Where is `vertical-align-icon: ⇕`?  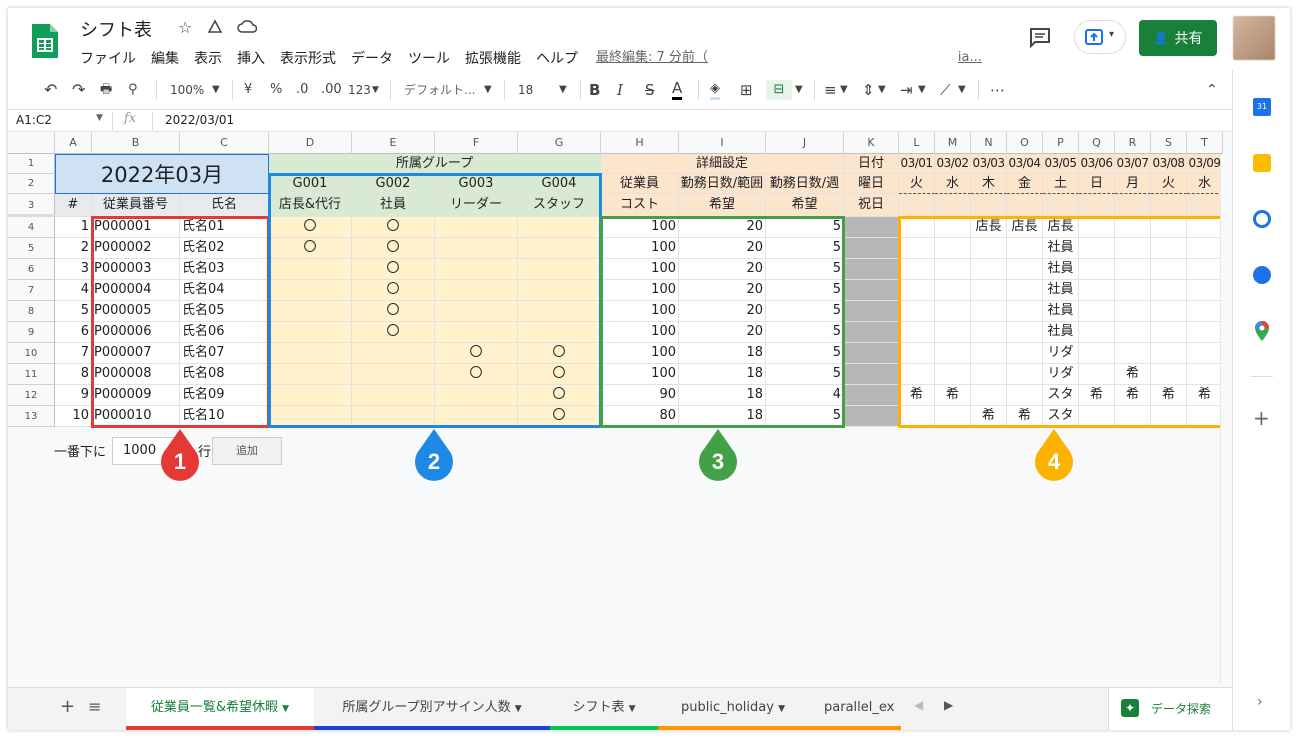
vertical-align-icon: ⇕ is located at coordinates (868, 90).